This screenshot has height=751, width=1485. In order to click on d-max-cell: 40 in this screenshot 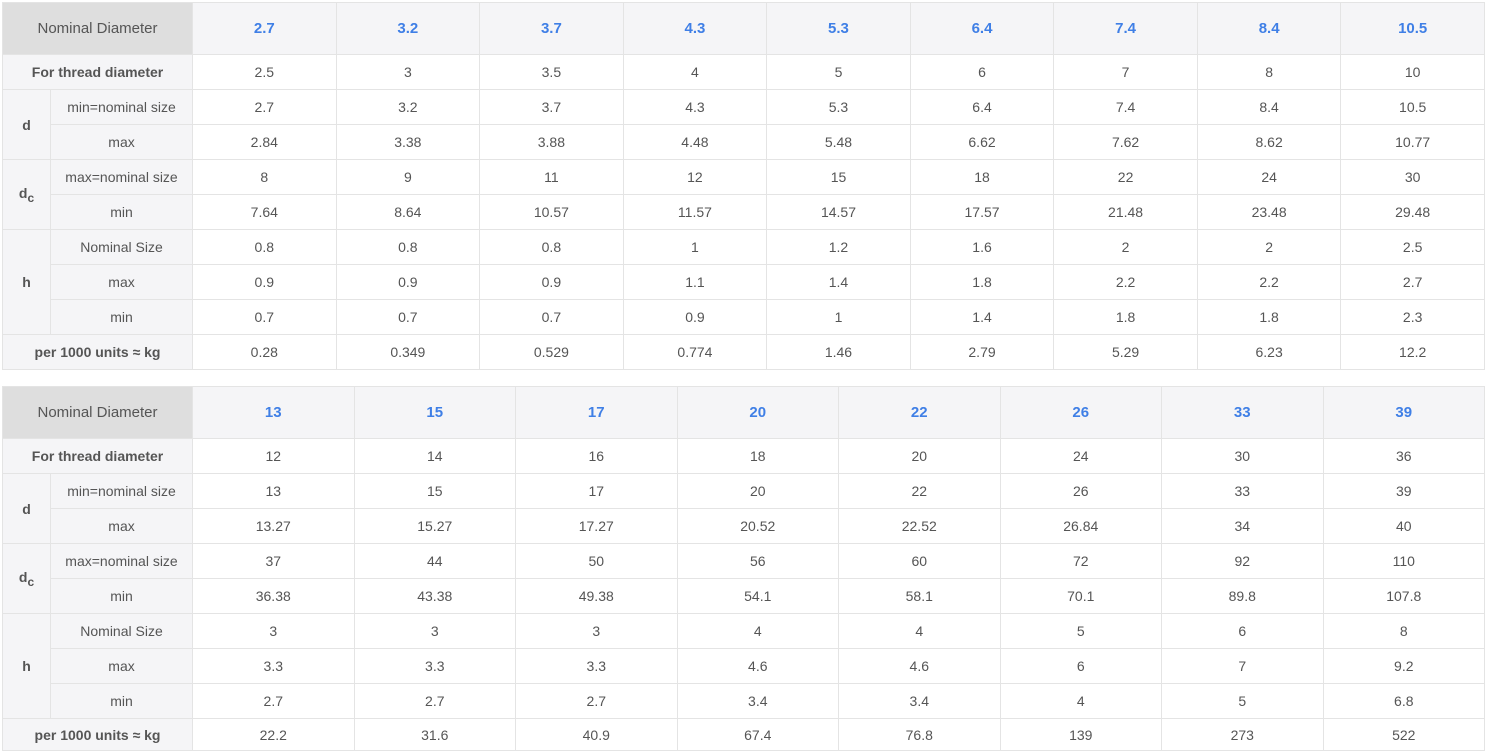, I will do `click(1403, 526)`.